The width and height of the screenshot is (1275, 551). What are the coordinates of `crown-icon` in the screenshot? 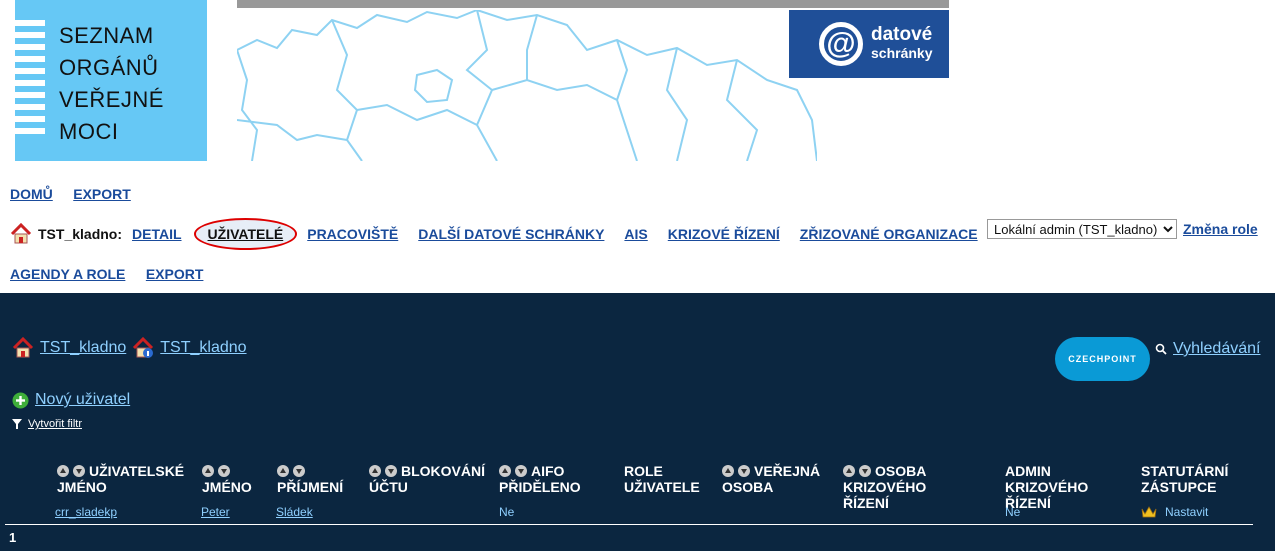 It's located at (1149, 512).